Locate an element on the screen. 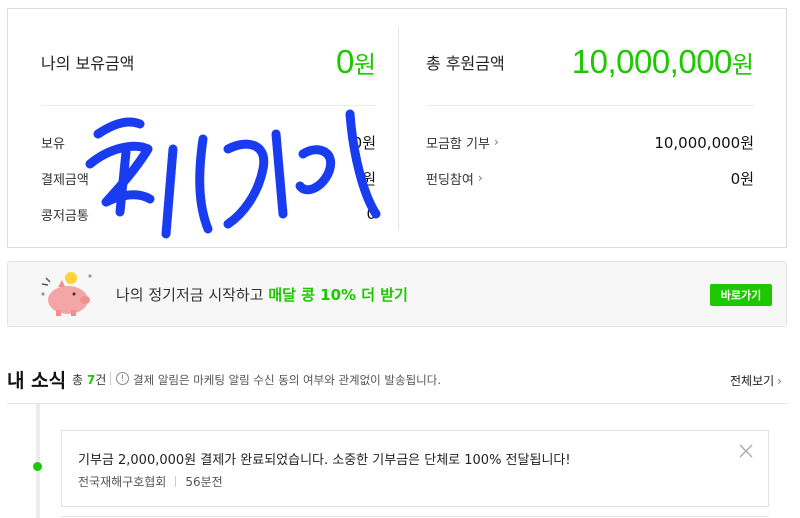 The width and height of the screenshot is (800, 518). total-donation-row: 총 후원금액 10,000,000원 is located at coordinates (590, 62).